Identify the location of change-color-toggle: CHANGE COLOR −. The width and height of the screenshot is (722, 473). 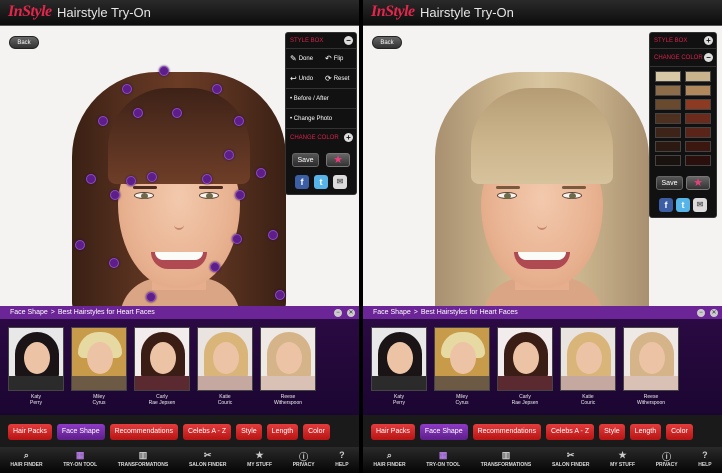
(683, 58).